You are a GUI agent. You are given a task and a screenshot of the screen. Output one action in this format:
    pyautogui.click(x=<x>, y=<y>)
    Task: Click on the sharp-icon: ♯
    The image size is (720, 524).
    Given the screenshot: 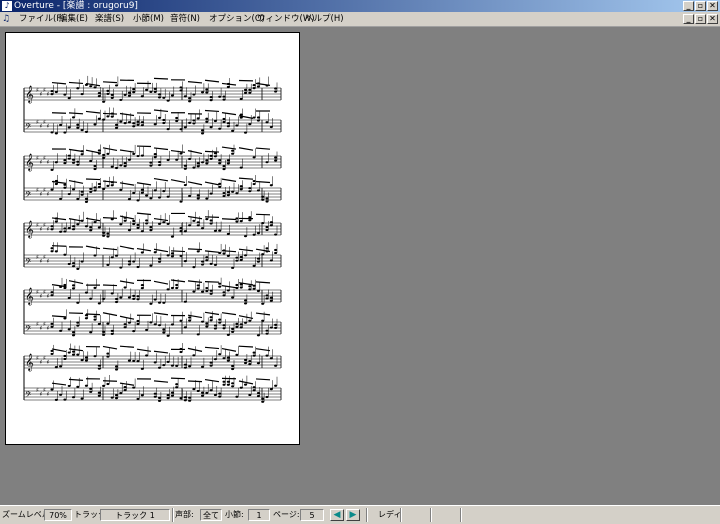 What is the action you would take?
    pyautogui.click(x=48, y=229)
    